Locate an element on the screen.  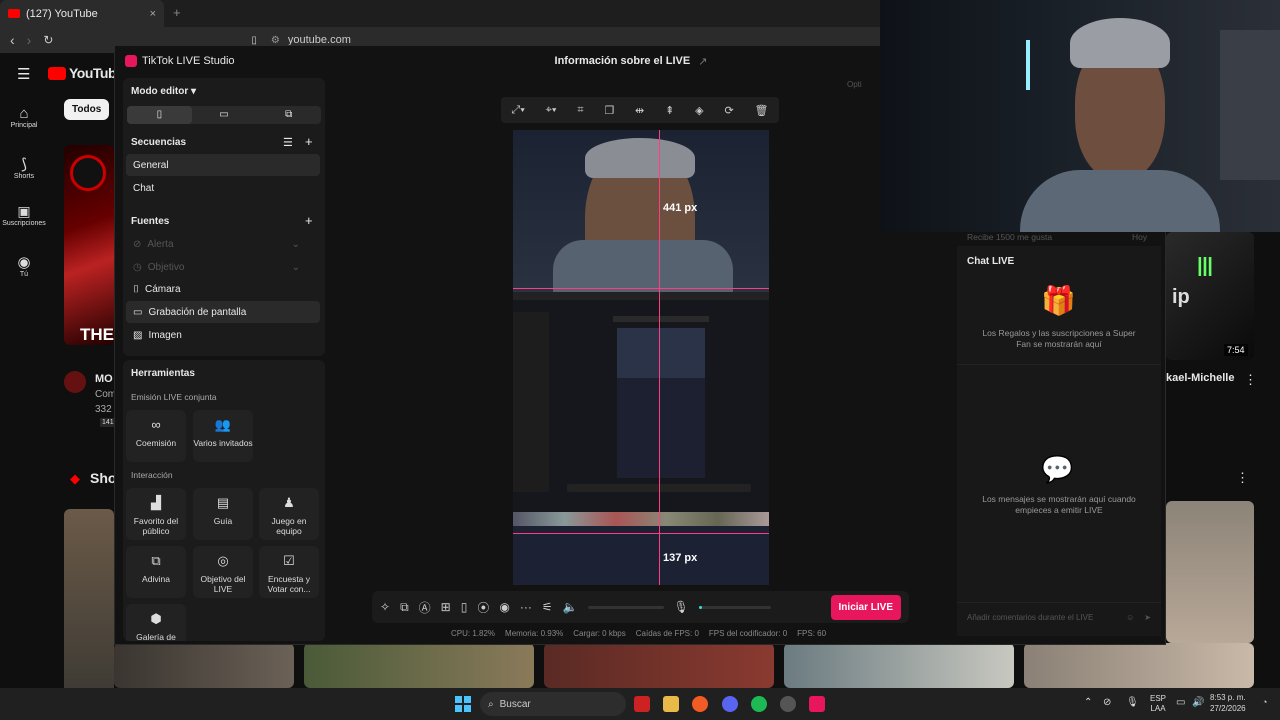
notification-icon: ◔ is located at coordinates (1264, 702).